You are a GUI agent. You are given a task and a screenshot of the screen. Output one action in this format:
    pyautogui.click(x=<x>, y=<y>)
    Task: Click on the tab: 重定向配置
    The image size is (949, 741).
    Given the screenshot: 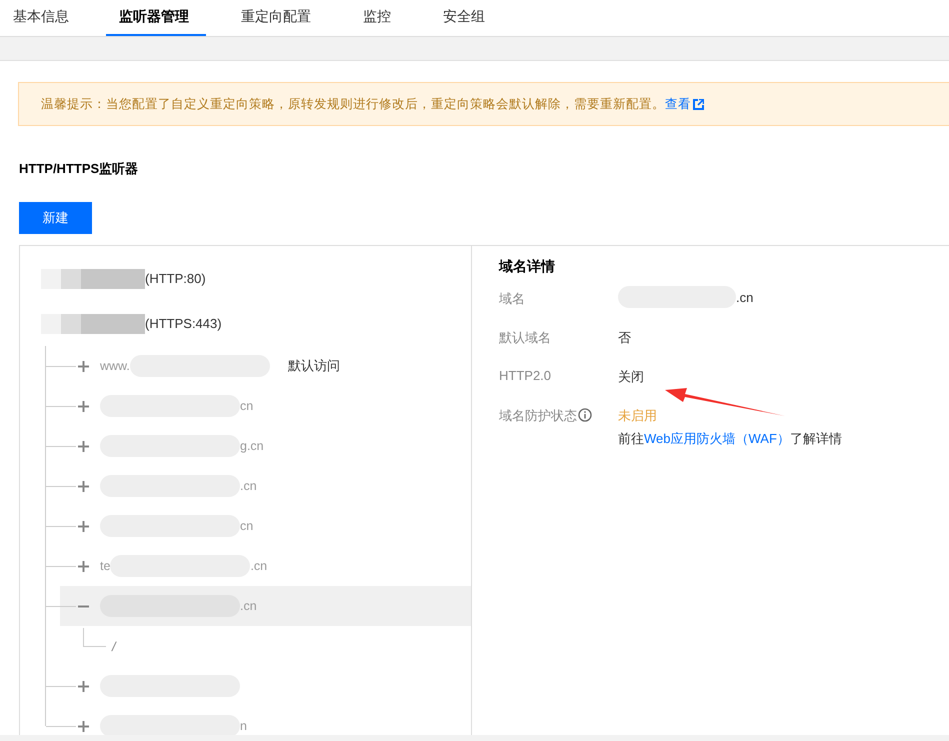 What is the action you would take?
    pyautogui.click(x=278, y=18)
    